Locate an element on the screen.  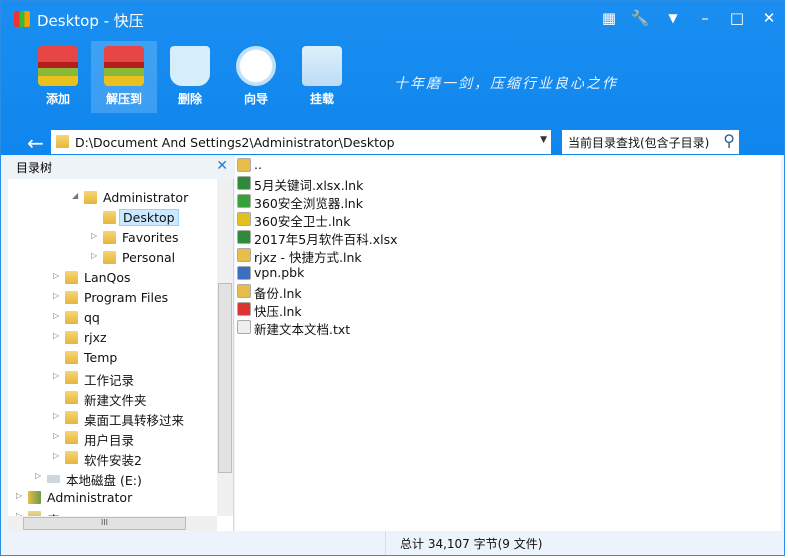
close-icon: ✕ is located at coordinates (769, 18).